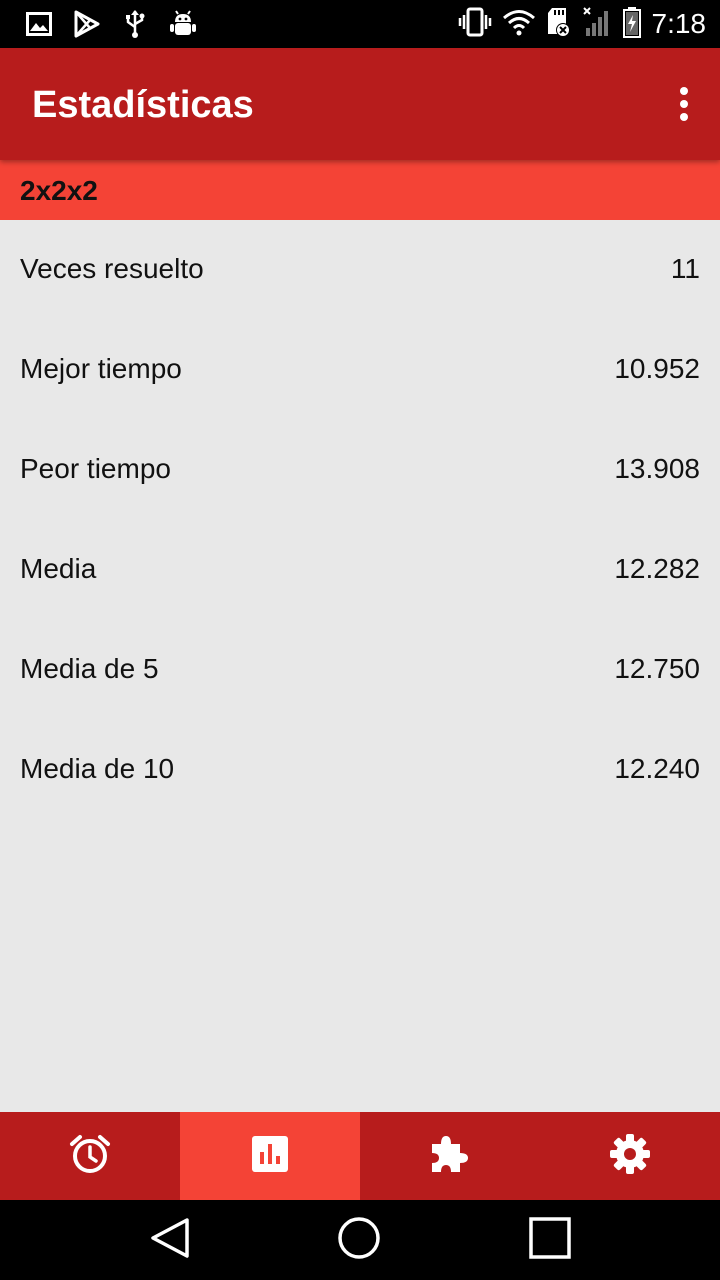 The image size is (720, 1280). What do you see at coordinates (657, 468) in the screenshot?
I see `stat-value: 13.908` at bounding box center [657, 468].